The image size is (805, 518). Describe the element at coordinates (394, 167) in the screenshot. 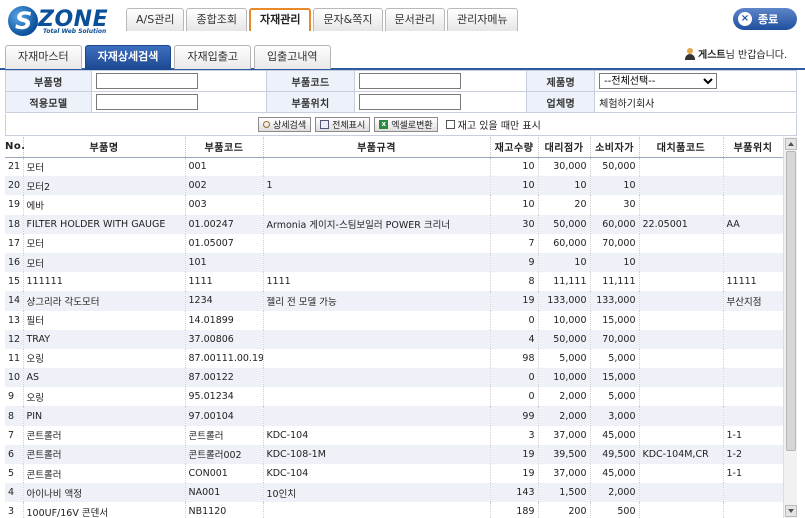

I see `table-row: 21 모터 001 10 30,000 50,000` at that location.